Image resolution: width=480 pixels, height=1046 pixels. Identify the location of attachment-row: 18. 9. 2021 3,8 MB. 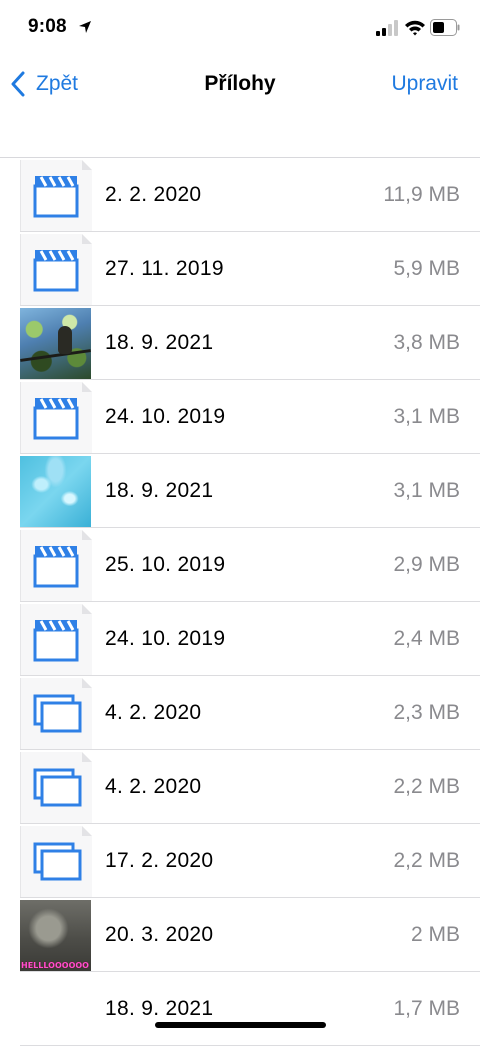
(240, 343).